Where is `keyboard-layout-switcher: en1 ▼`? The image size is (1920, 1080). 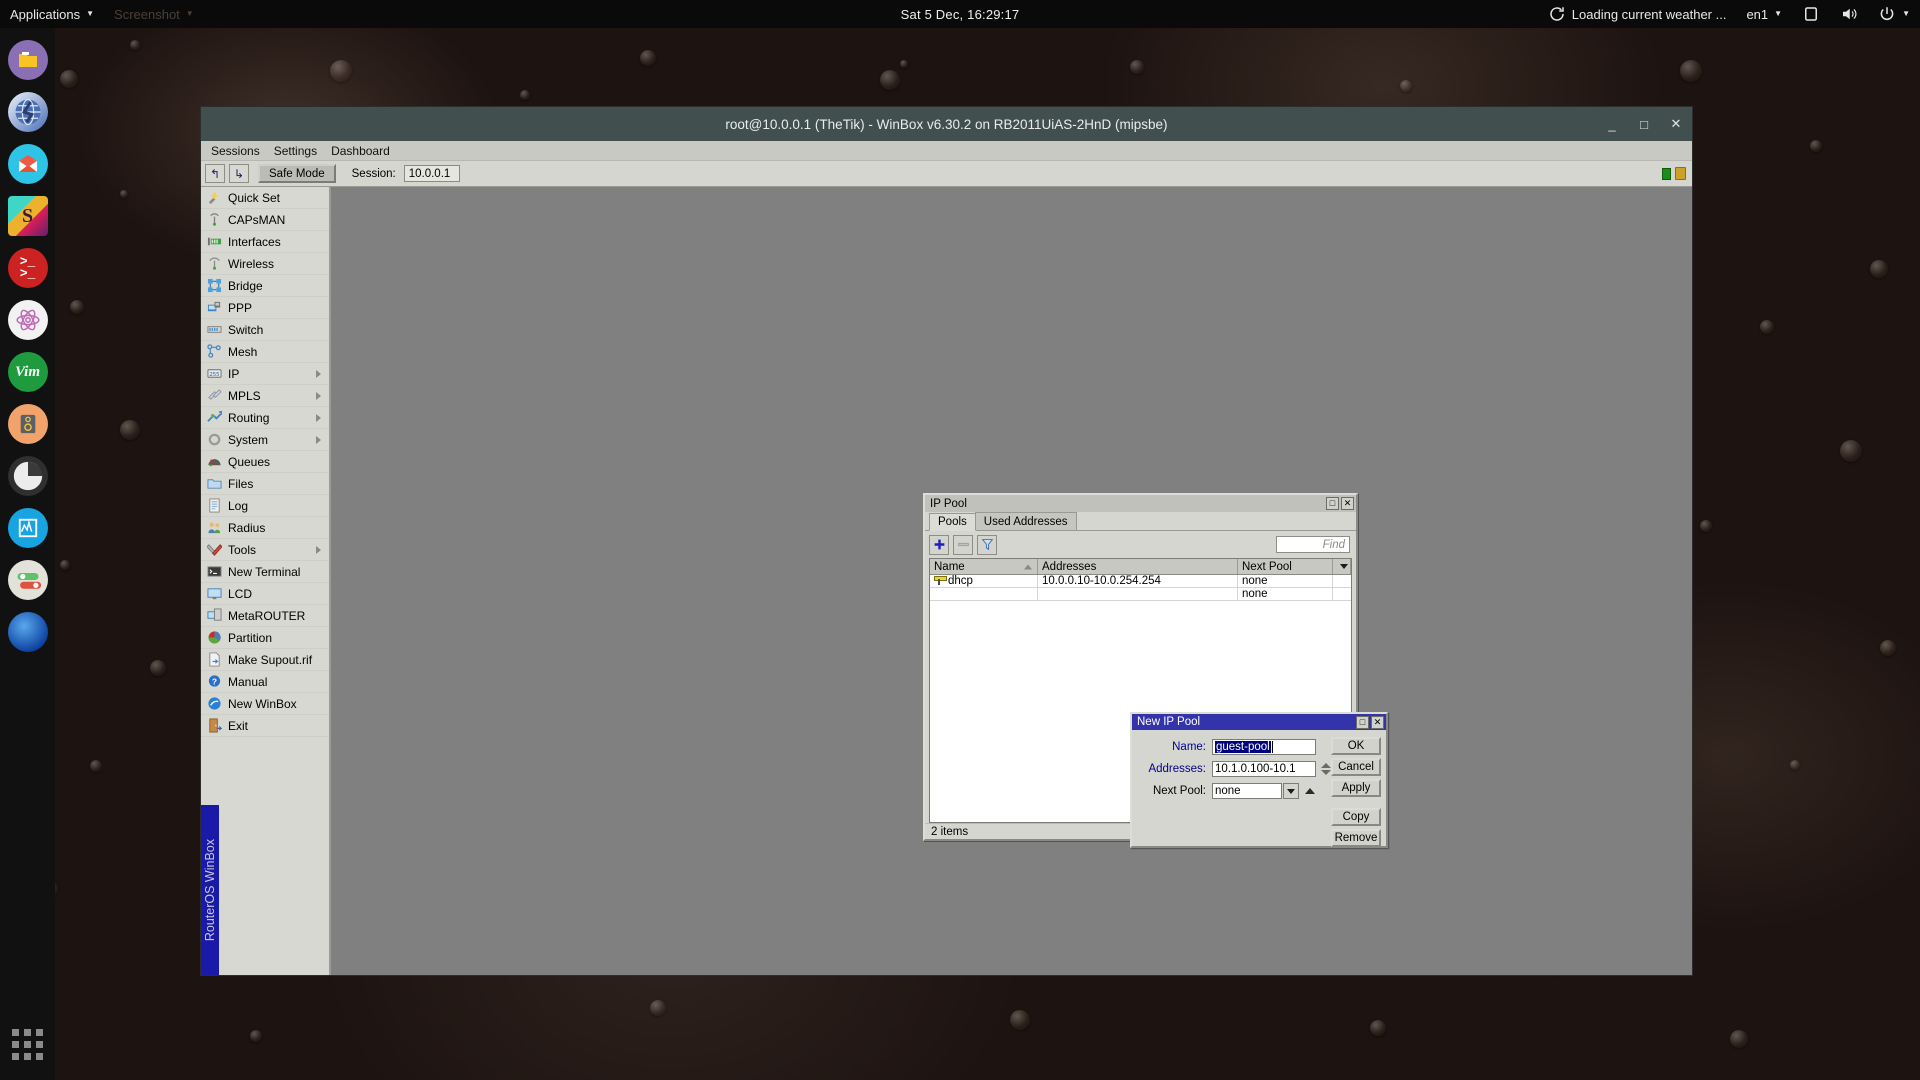 keyboard-layout-switcher: en1 ▼ is located at coordinates (1764, 14).